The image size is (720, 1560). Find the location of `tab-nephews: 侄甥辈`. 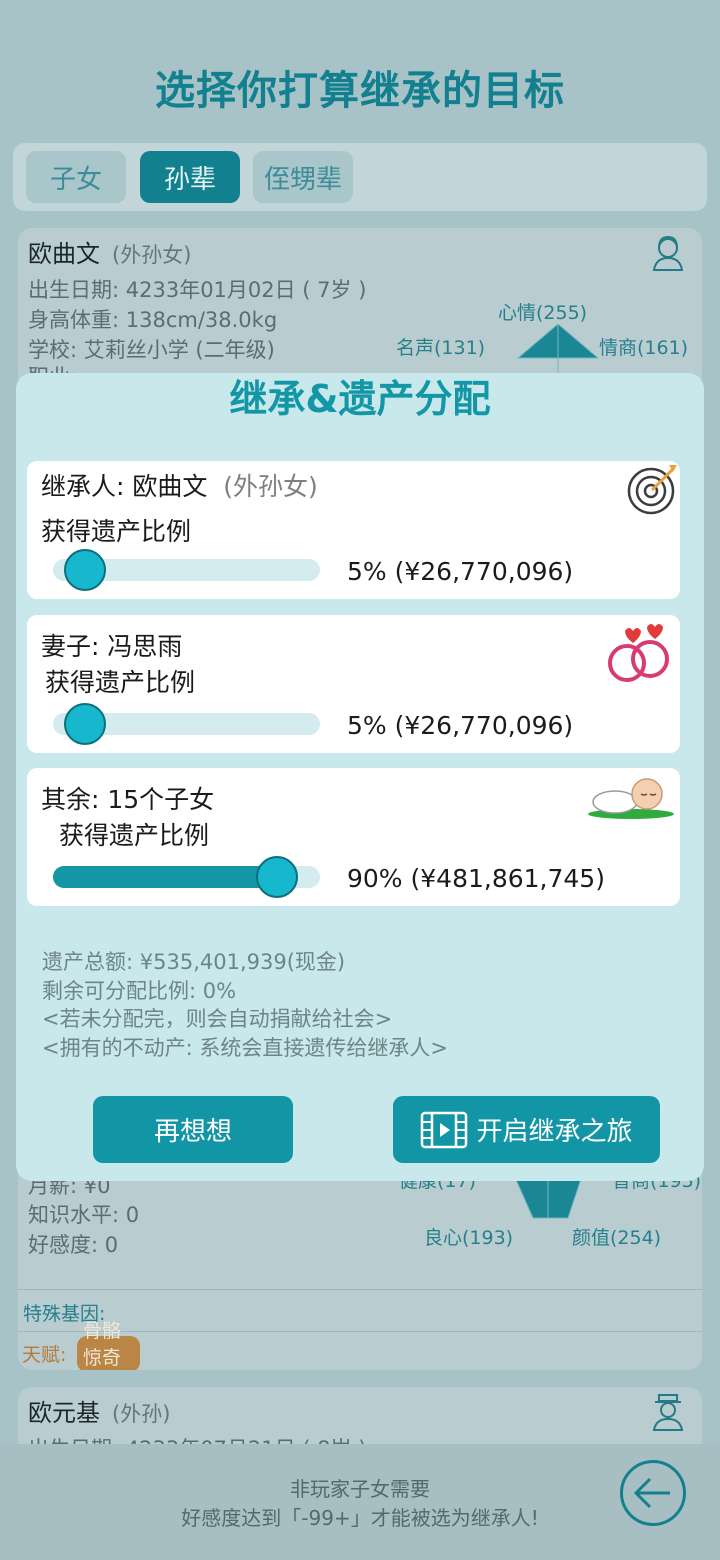

tab-nephews: 侄甥辈 is located at coordinates (303, 177).